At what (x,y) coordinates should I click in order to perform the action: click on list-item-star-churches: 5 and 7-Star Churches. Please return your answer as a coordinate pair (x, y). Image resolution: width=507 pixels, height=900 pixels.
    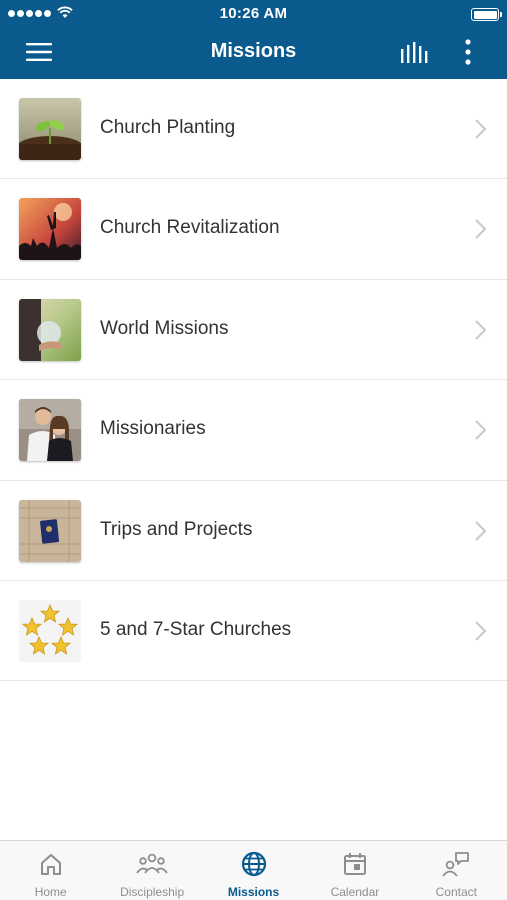
    Looking at the image, I should click on (253, 631).